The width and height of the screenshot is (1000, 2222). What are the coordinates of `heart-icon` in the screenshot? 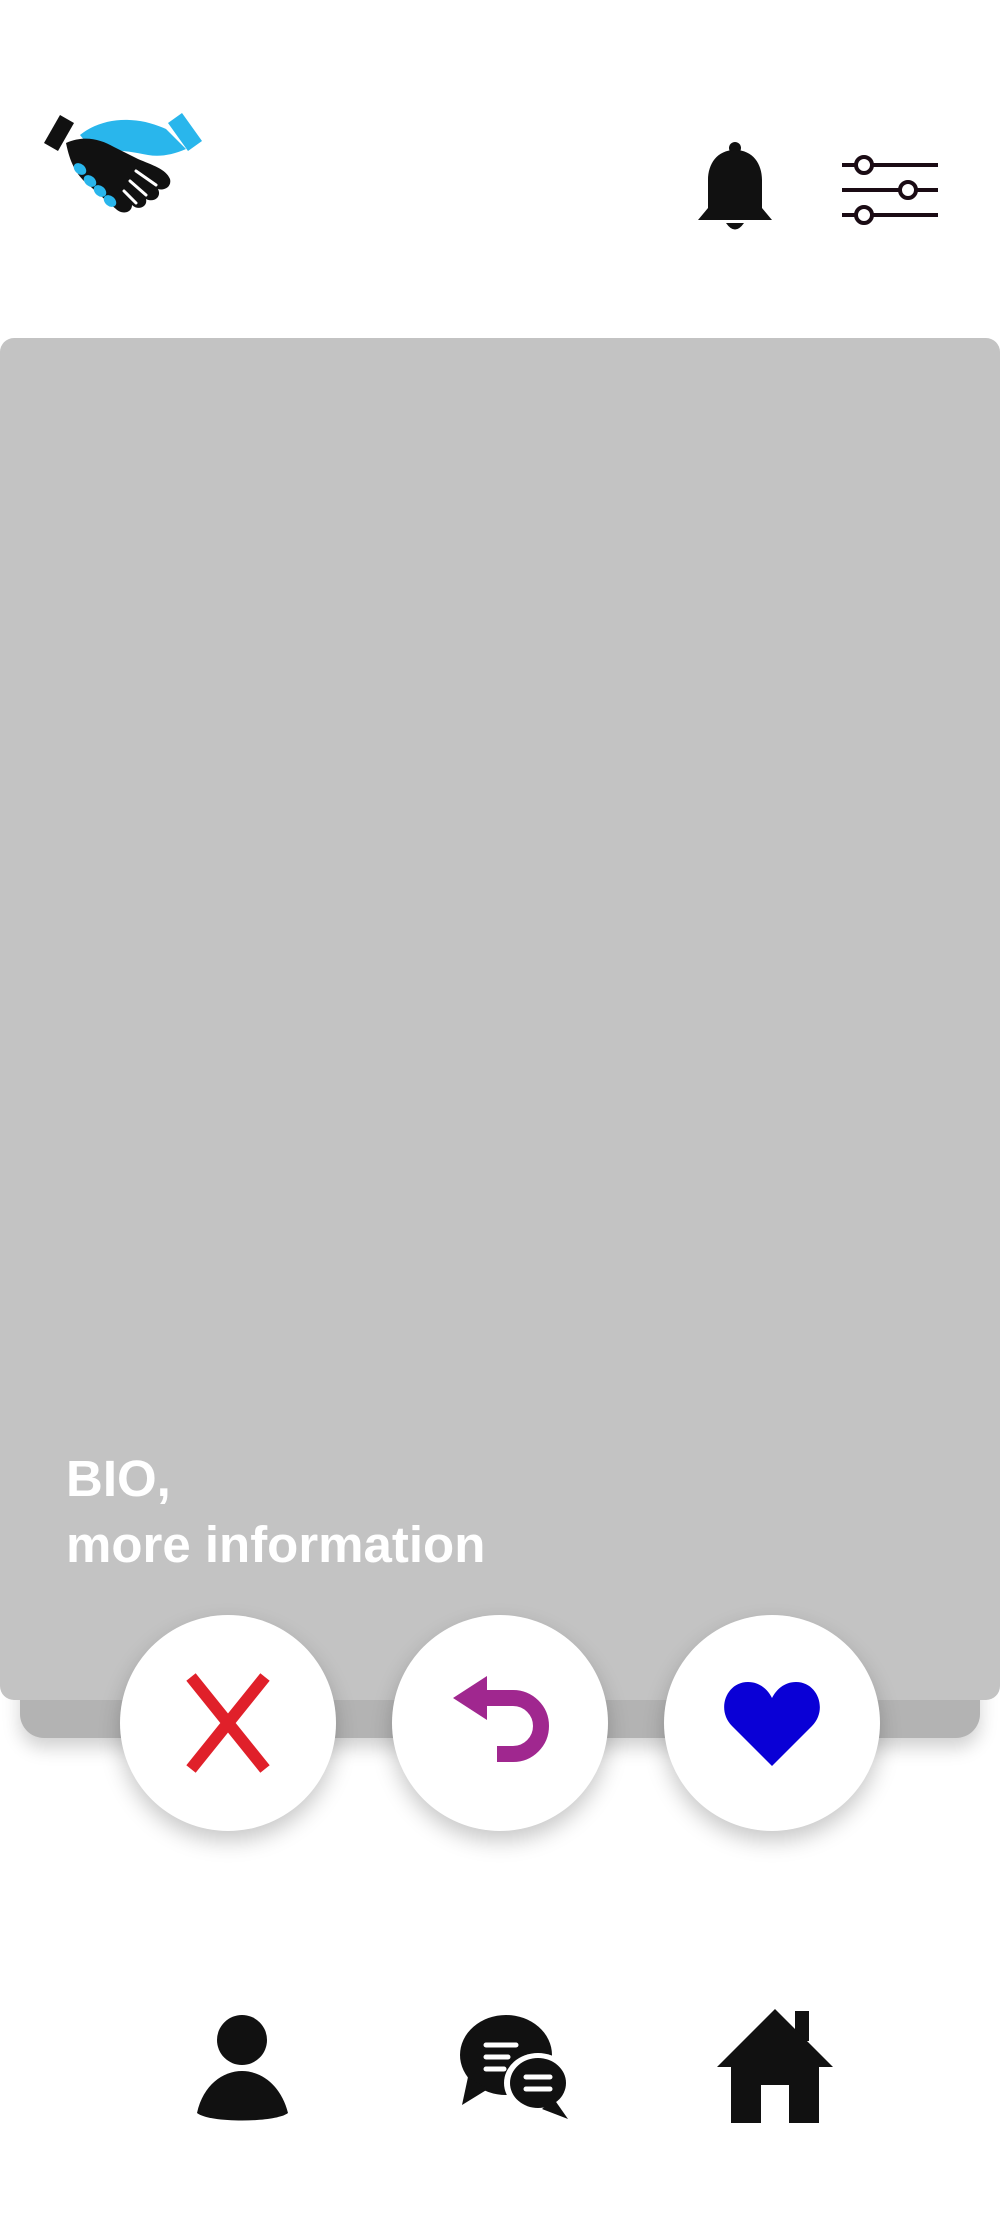 It's located at (772, 1724).